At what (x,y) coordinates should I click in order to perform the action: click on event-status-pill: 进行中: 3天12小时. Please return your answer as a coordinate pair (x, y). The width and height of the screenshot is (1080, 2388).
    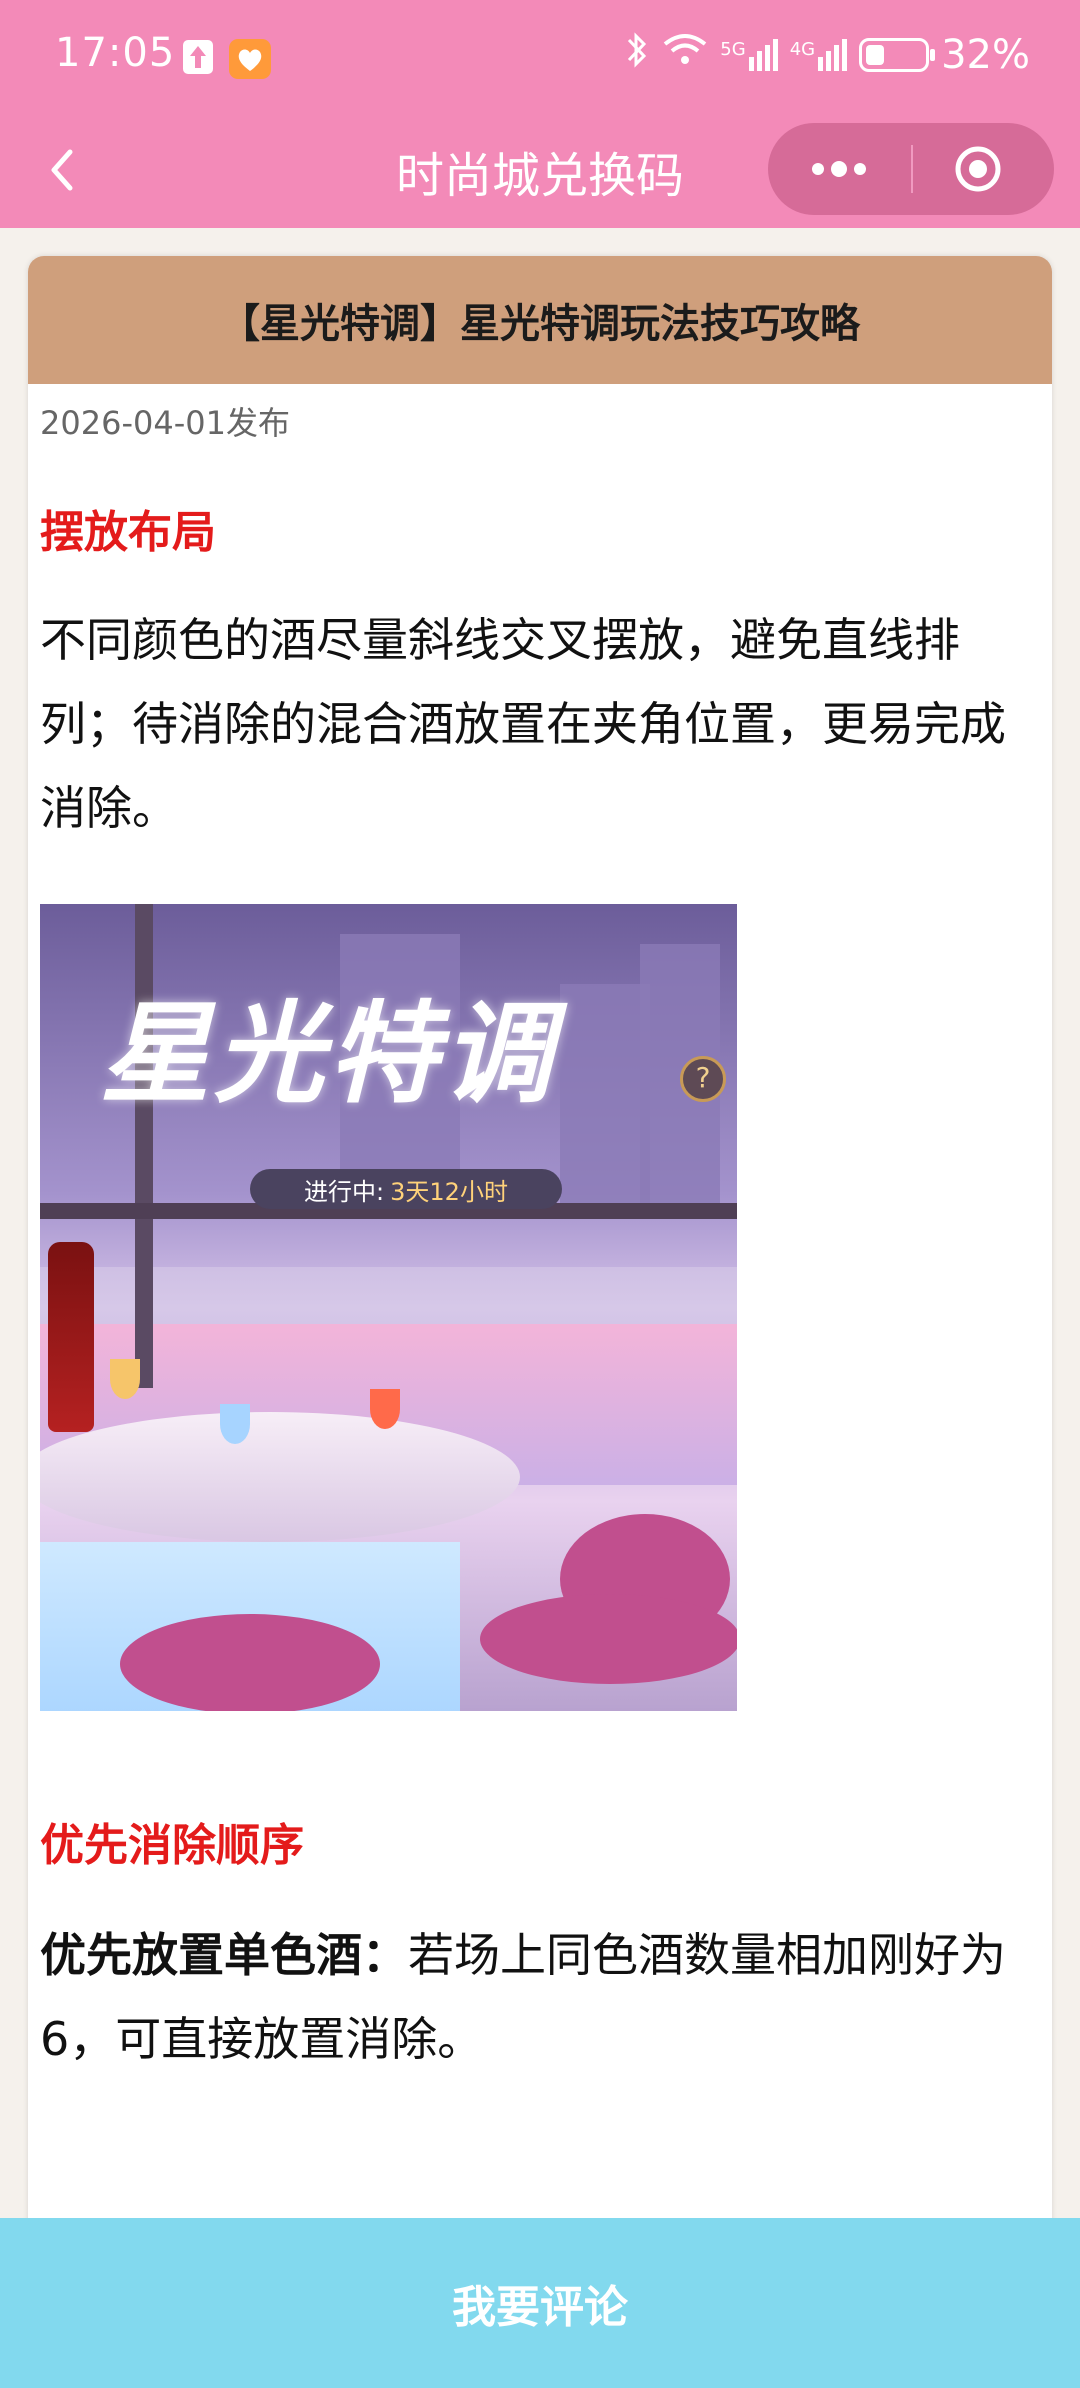
    Looking at the image, I should click on (406, 1189).